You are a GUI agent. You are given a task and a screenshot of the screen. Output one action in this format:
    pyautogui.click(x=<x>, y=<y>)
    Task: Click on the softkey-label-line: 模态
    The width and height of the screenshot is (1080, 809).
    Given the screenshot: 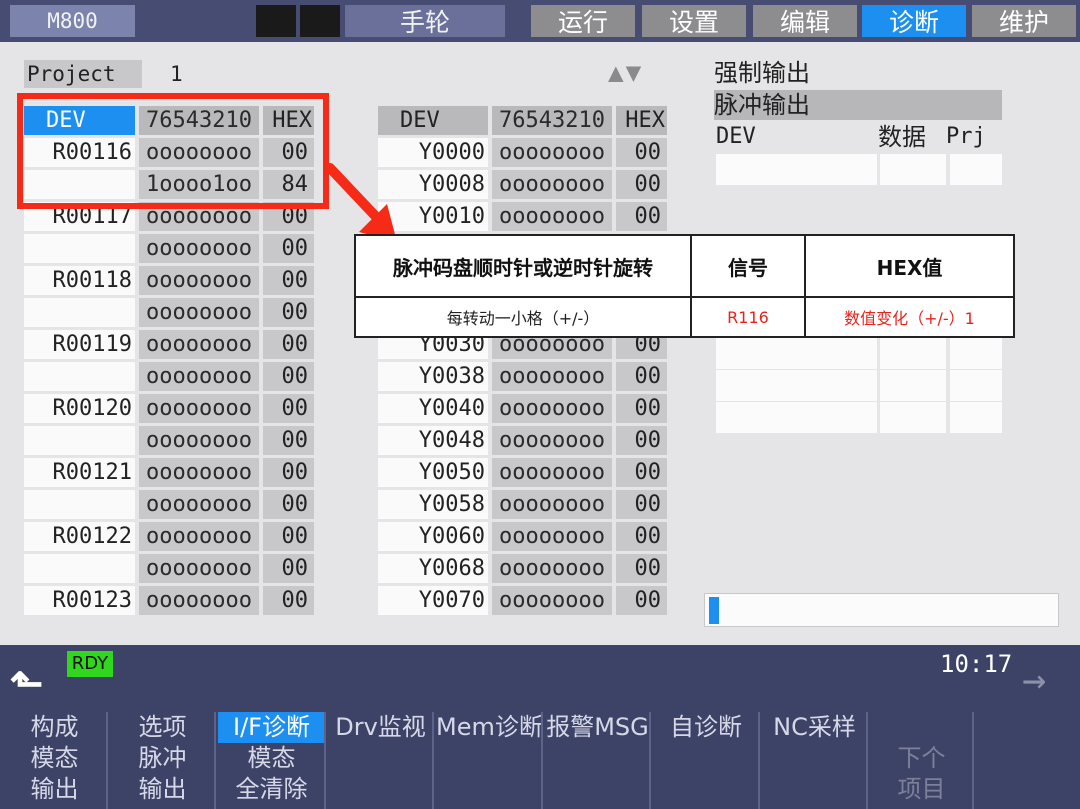 What is the action you would take?
    pyautogui.click(x=54, y=758)
    